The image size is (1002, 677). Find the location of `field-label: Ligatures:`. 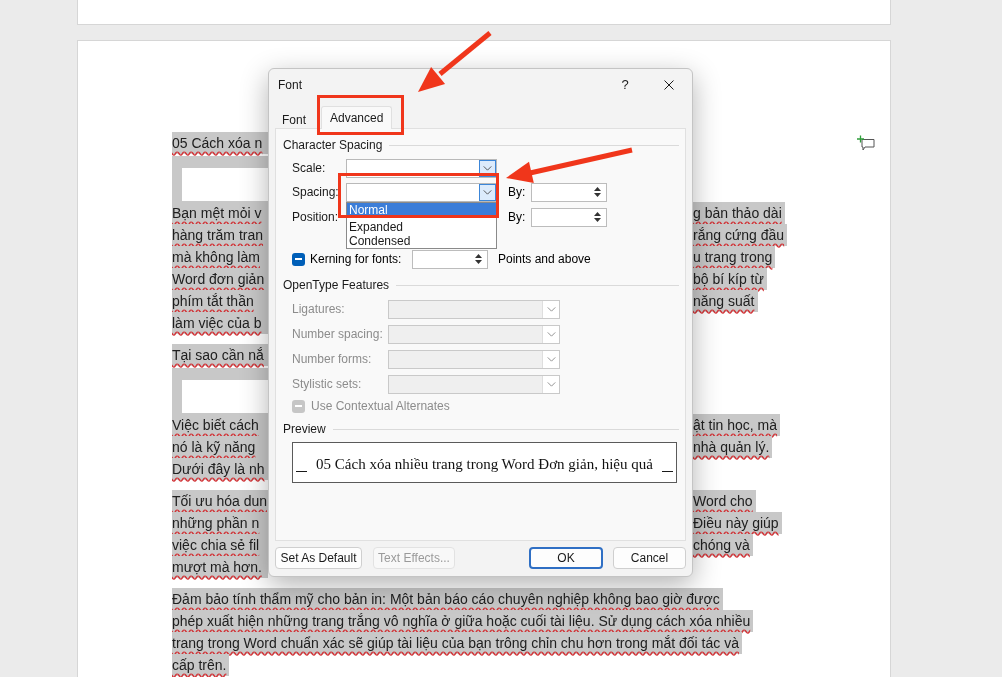

field-label: Ligatures: is located at coordinates (319, 309).